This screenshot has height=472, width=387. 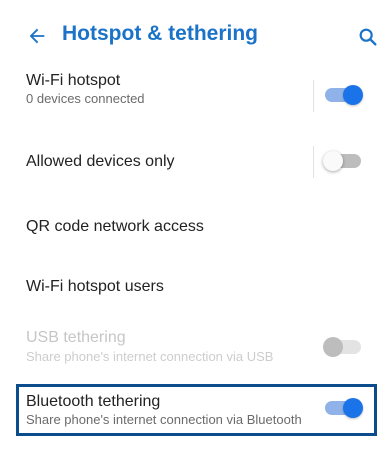 What do you see at coordinates (193, 96) in the screenshot?
I see `setting-wifi-hotspot: Wi-Fi hotspot 0 devices connected` at bounding box center [193, 96].